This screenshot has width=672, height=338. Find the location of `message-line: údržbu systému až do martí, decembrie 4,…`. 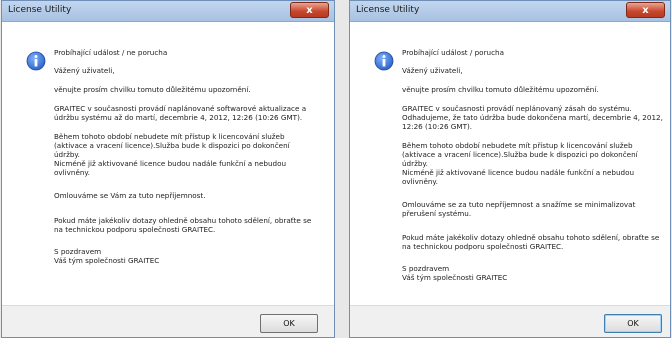

message-line: údržbu systému až do martí, decembrie 4,… is located at coordinates (178, 117).